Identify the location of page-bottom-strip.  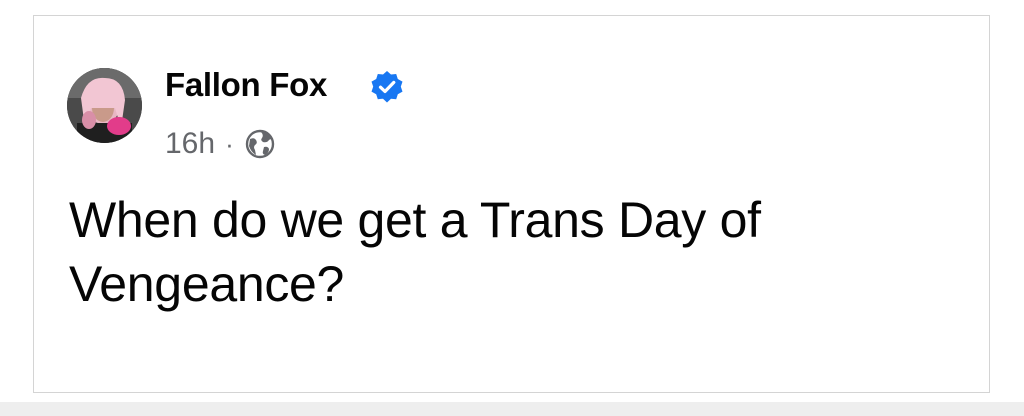
(512, 409).